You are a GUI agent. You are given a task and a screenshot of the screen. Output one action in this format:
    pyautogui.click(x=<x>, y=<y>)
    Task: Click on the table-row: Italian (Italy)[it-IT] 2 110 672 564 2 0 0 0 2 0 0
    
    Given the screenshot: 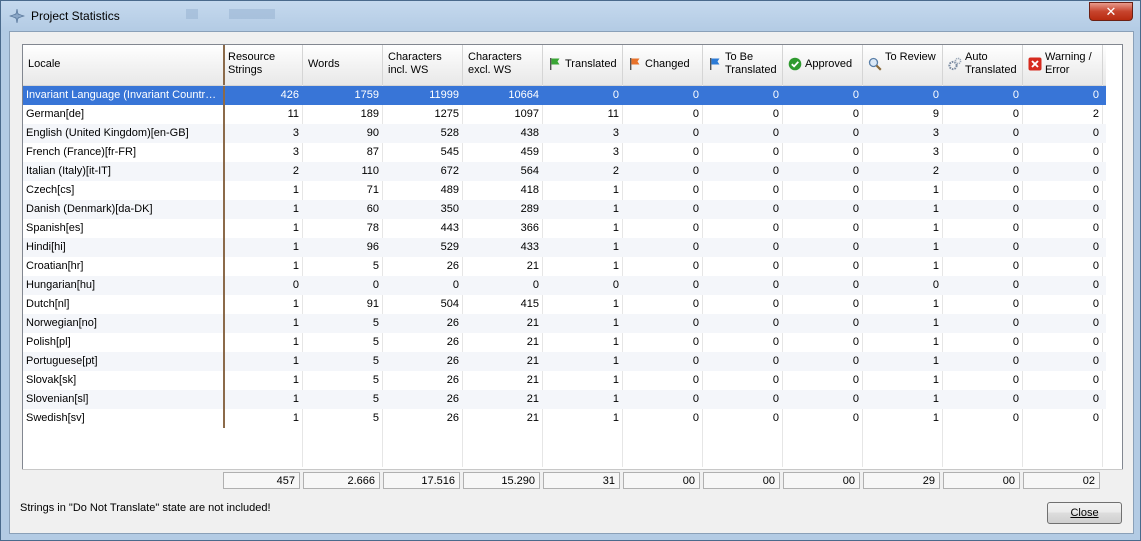 What is the action you would take?
    pyautogui.click(x=564, y=171)
    